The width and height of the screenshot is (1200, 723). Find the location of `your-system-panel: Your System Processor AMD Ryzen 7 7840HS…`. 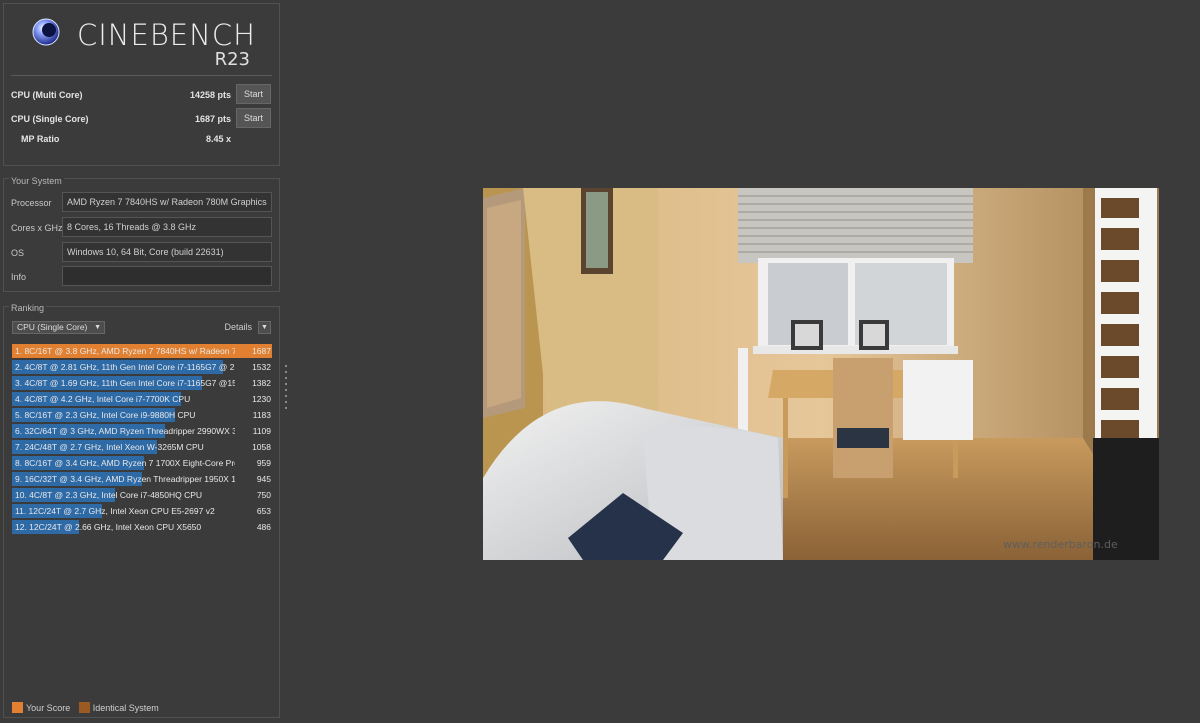

your-system-panel: Your System Processor AMD Ryzen 7 7840HS… is located at coordinates (141, 234).